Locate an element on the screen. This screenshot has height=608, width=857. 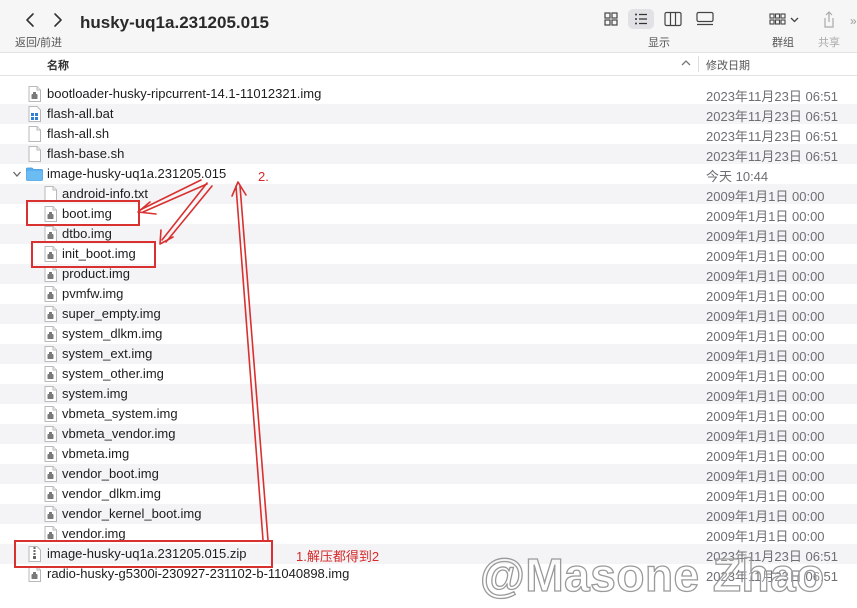
annotation-step-2: 2. is located at coordinates (263, 176).